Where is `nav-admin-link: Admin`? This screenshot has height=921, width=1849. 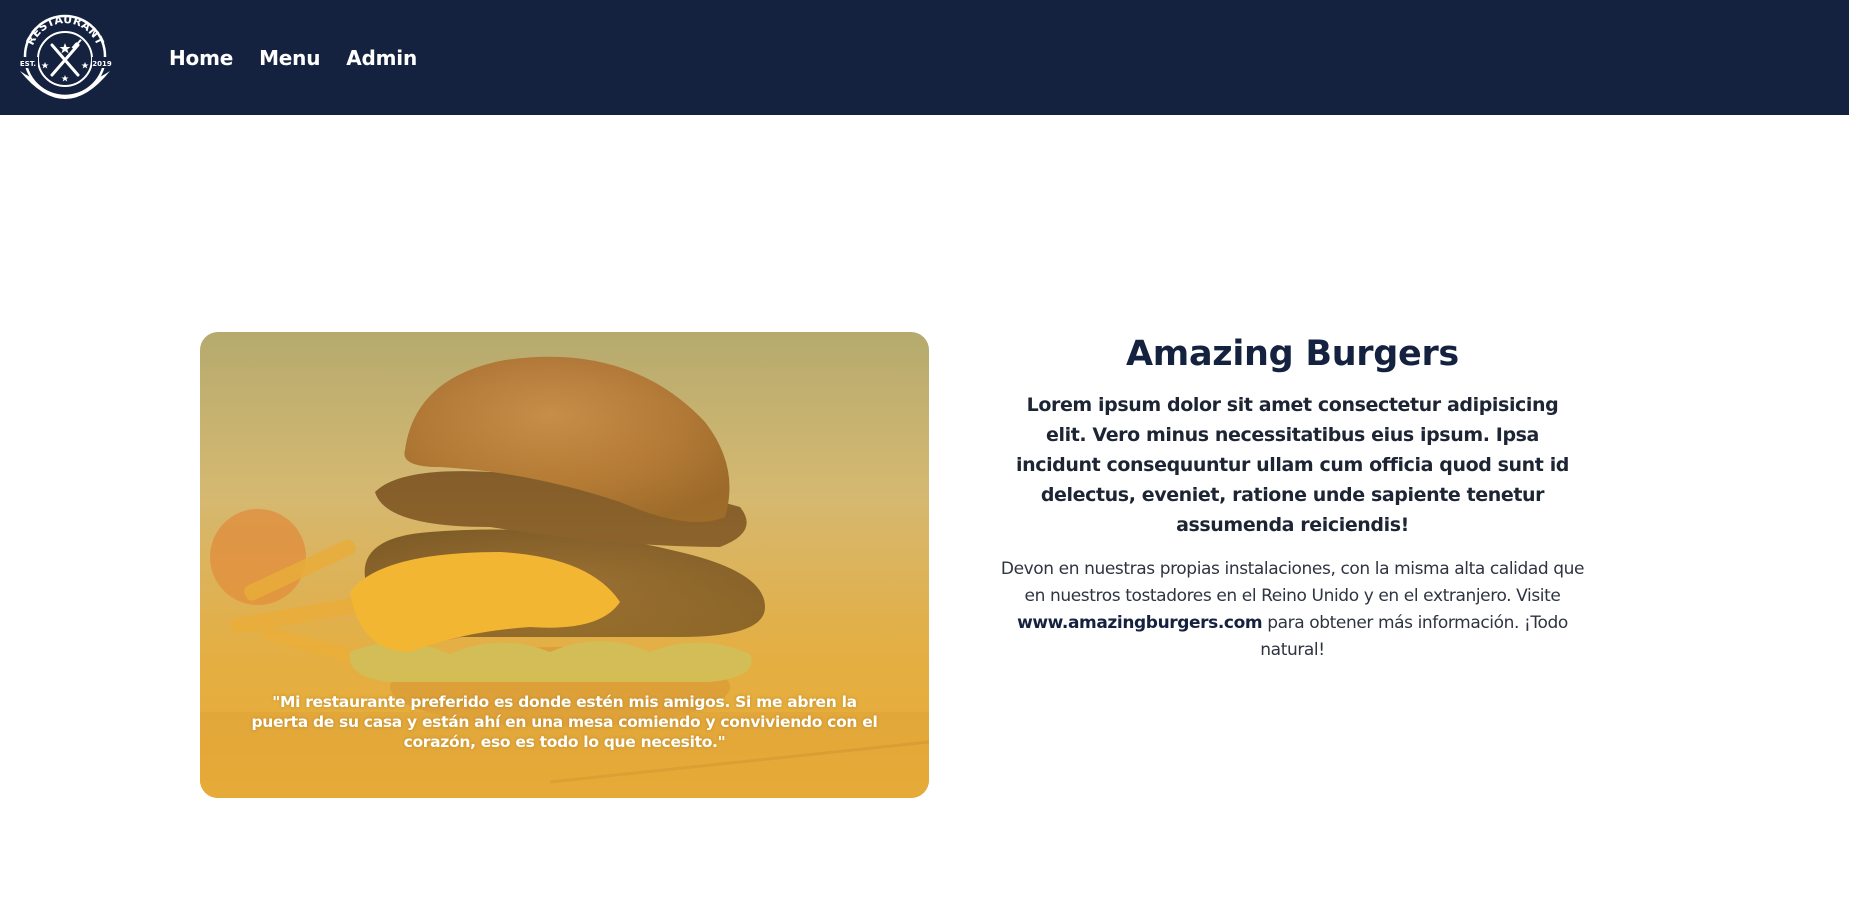 nav-admin-link: Admin is located at coordinates (381, 58).